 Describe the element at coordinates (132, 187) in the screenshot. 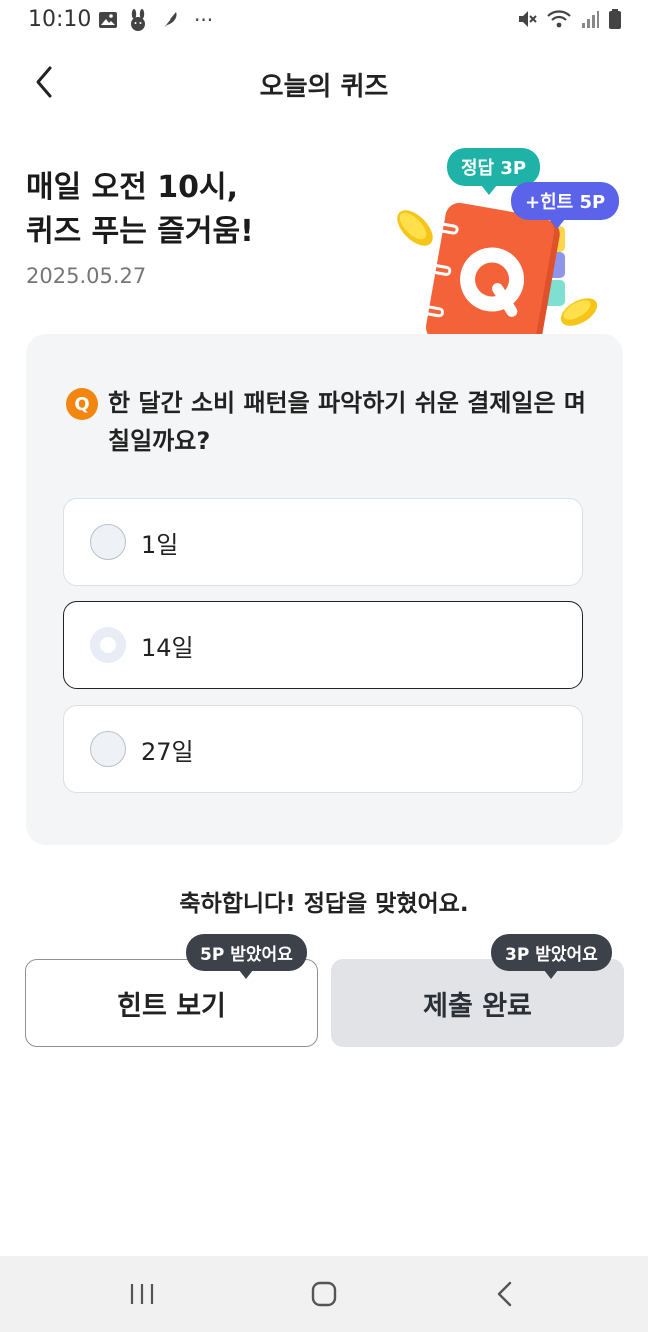

I see `hero-title-line-1: 매일 오전 10시,` at that location.